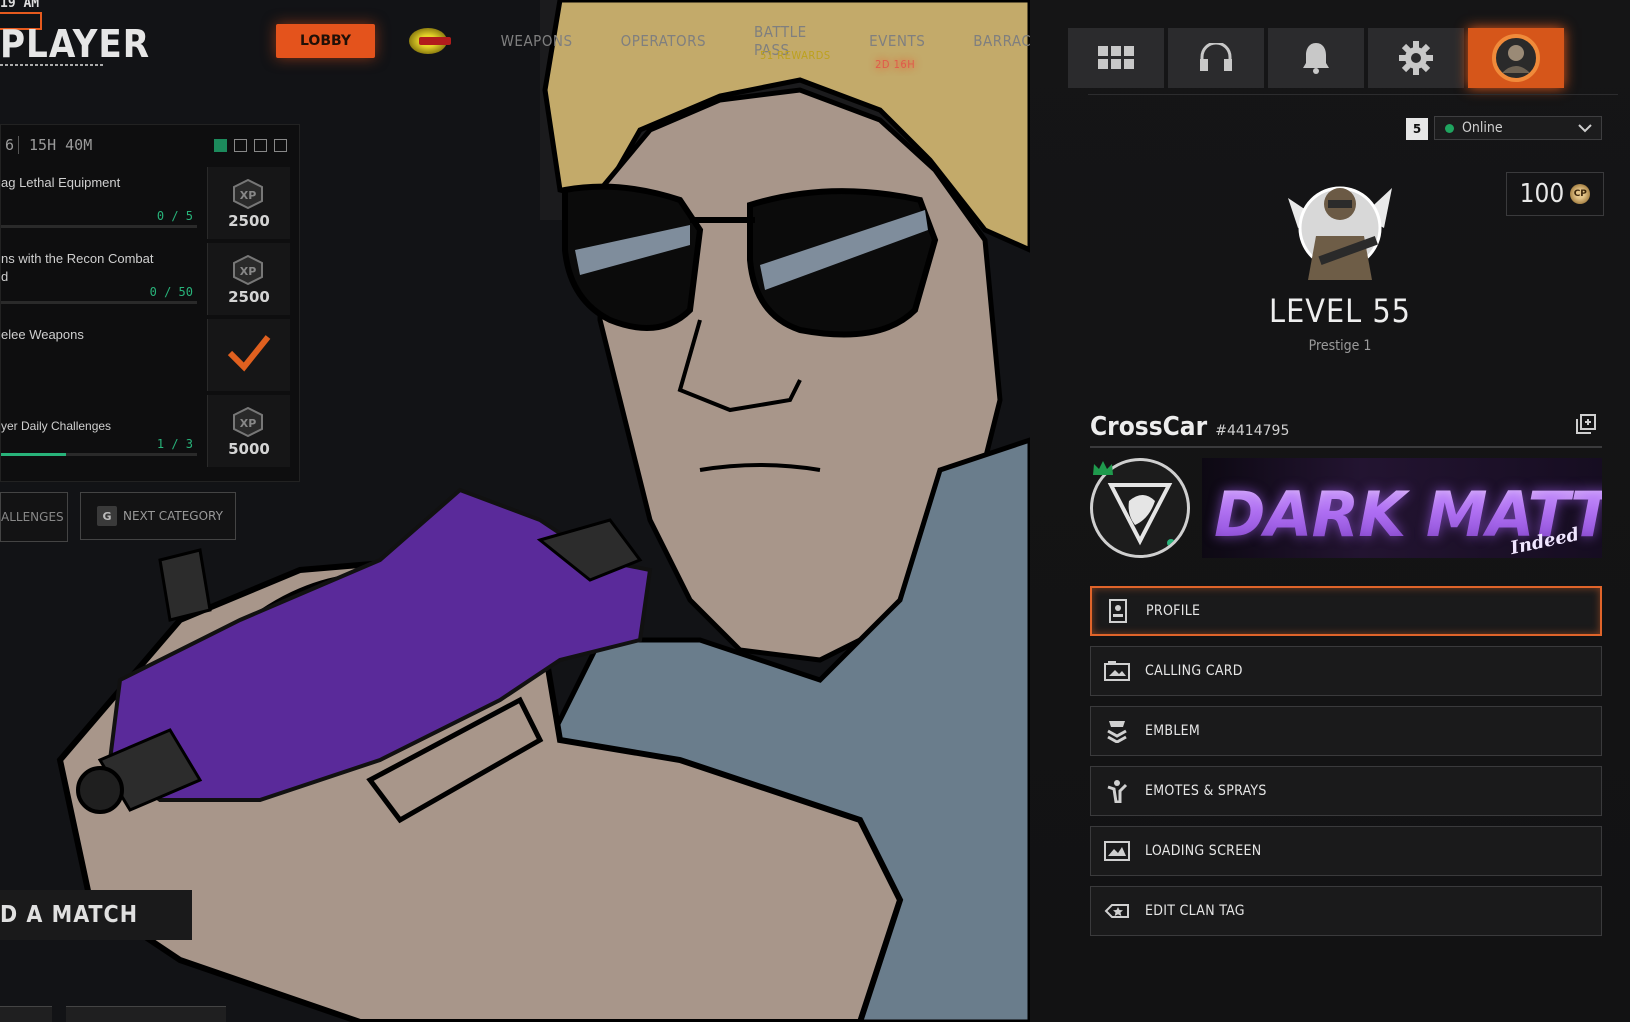  What do you see at coordinates (1117, 731) in the screenshot?
I see `emblem-icon` at bounding box center [1117, 731].